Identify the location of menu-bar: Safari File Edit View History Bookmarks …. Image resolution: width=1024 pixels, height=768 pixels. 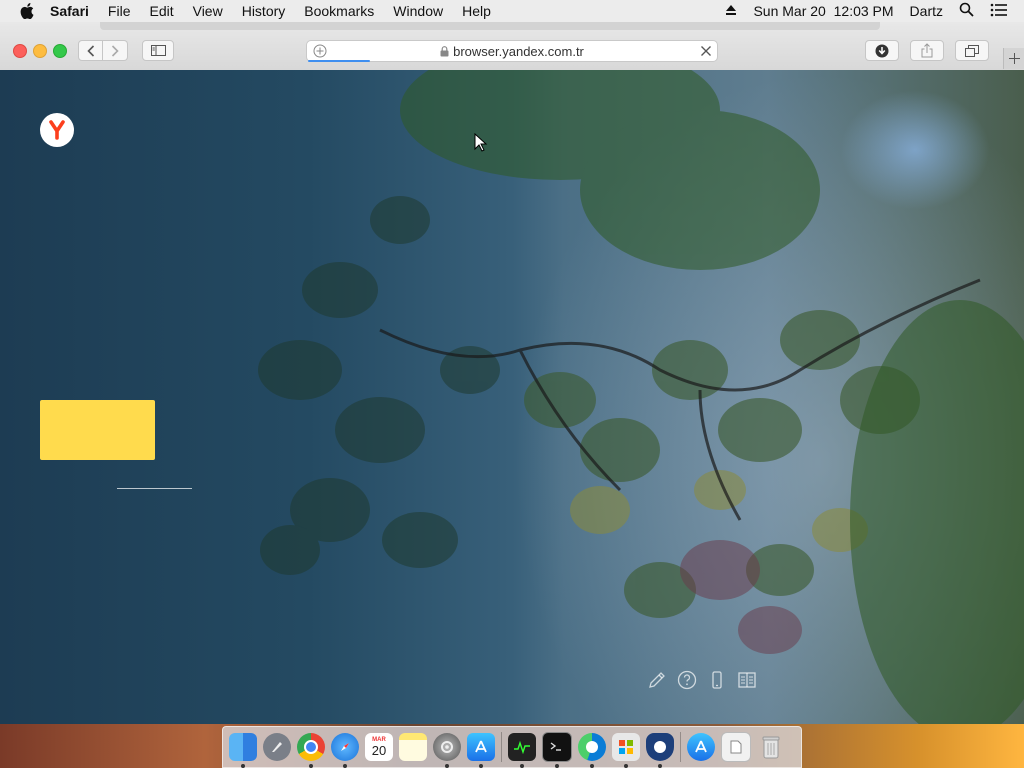
(512, 11).